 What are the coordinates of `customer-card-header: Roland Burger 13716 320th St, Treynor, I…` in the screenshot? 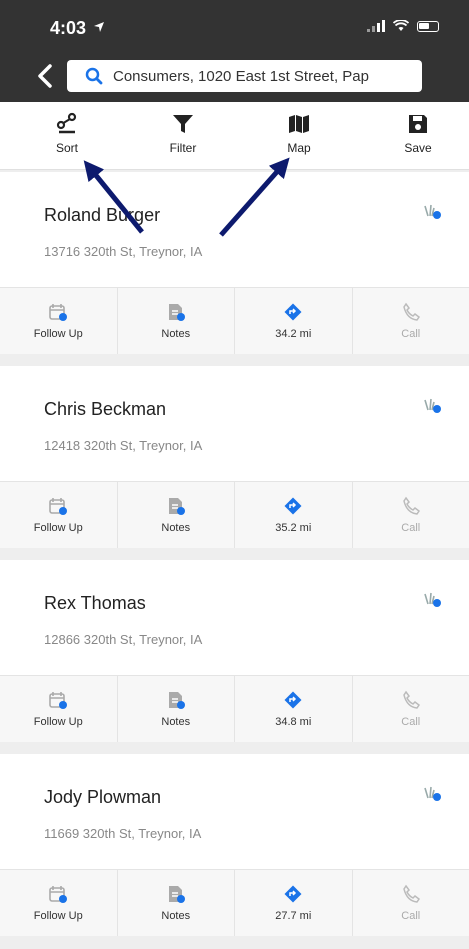 It's located at (234, 227).